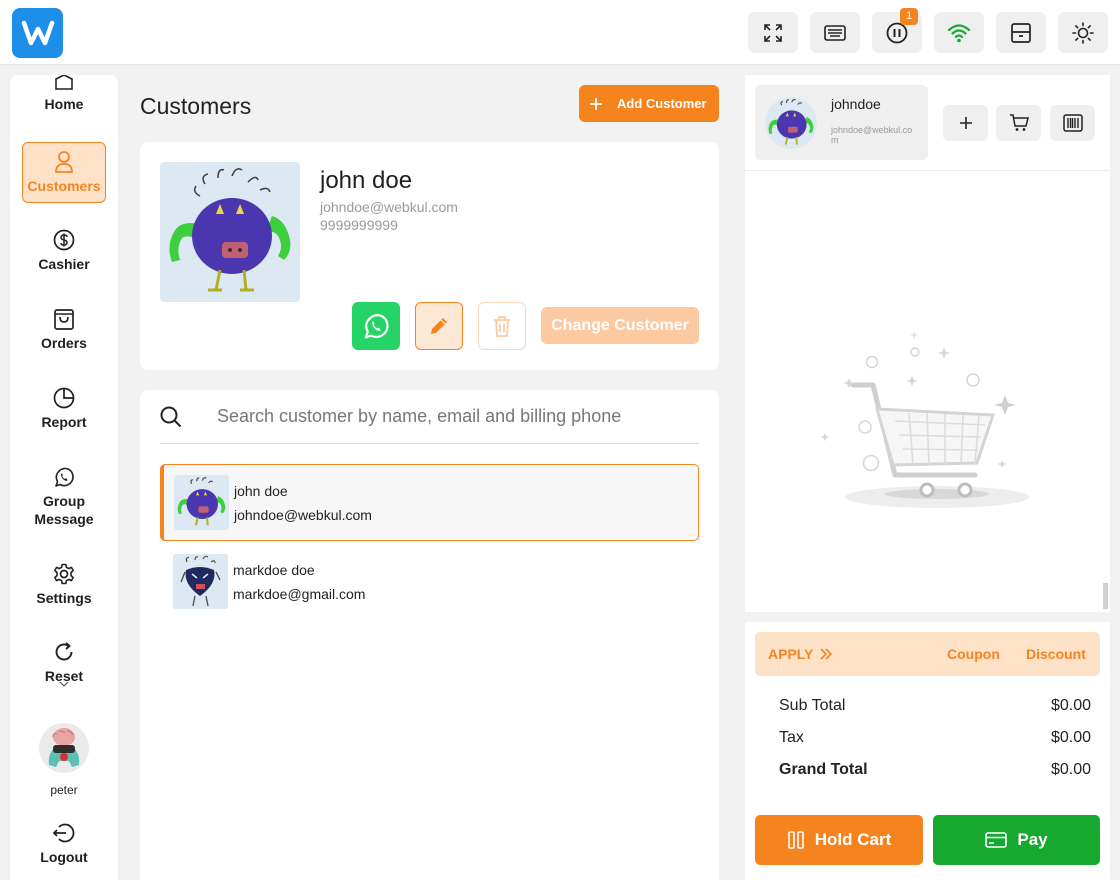  I want to click on wifi-button, so click(959, 32).